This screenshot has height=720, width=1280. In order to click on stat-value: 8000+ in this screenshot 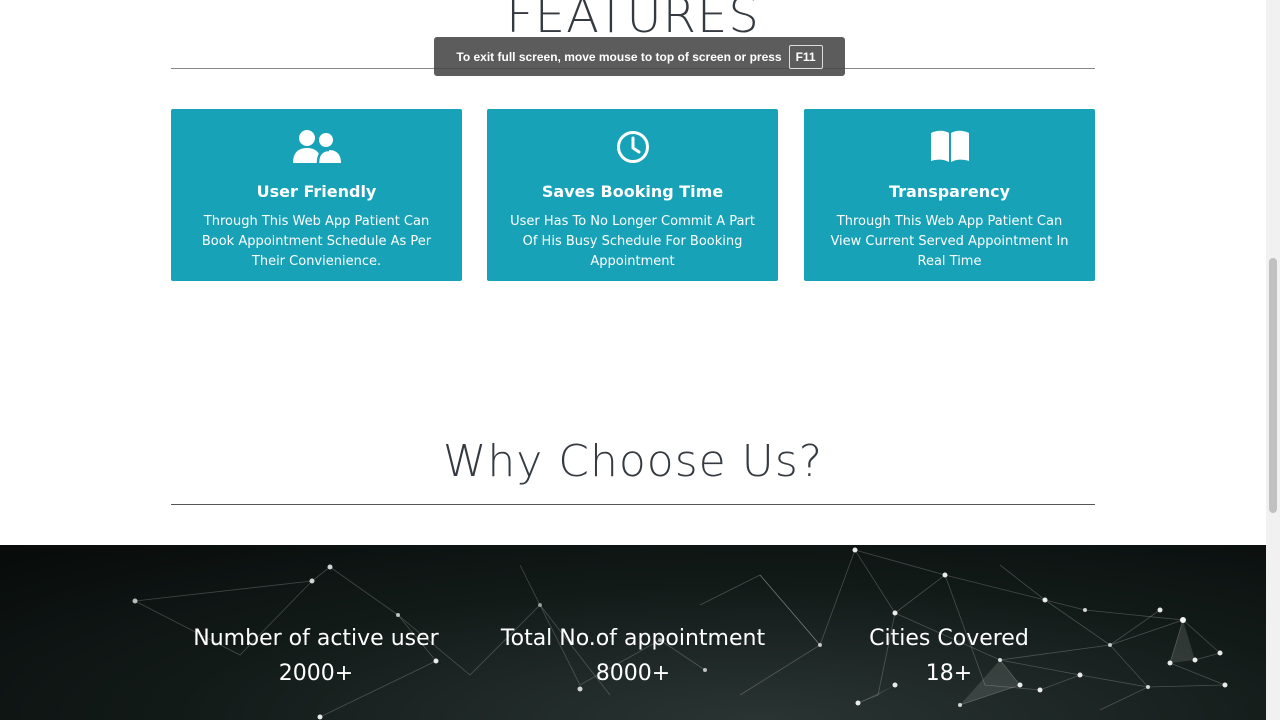, I will do `click(633, 673)`.